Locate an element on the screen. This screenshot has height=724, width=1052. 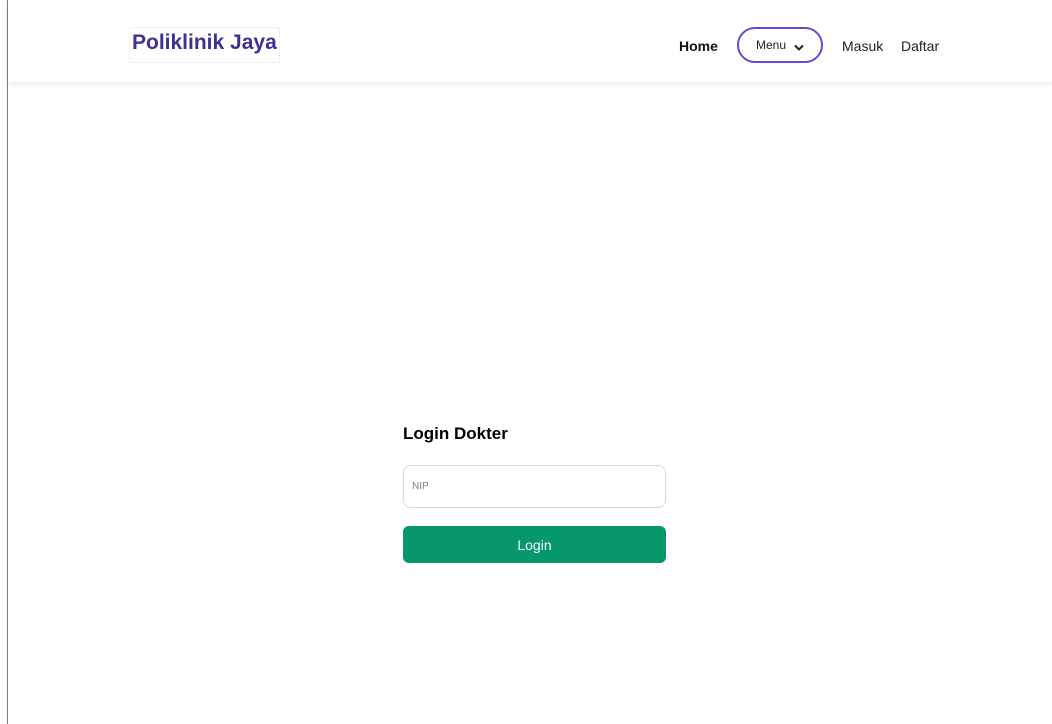
brand-logo-link: Poliklinik Jaya is located at coordinates (204, 45).